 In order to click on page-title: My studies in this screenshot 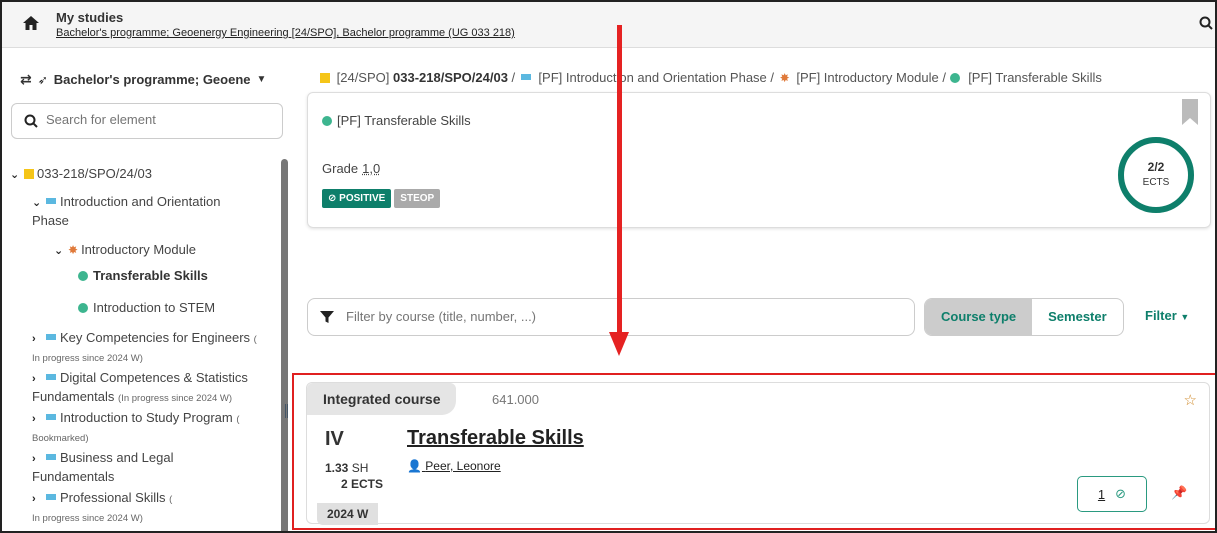, I will do `click(90, 17)`.